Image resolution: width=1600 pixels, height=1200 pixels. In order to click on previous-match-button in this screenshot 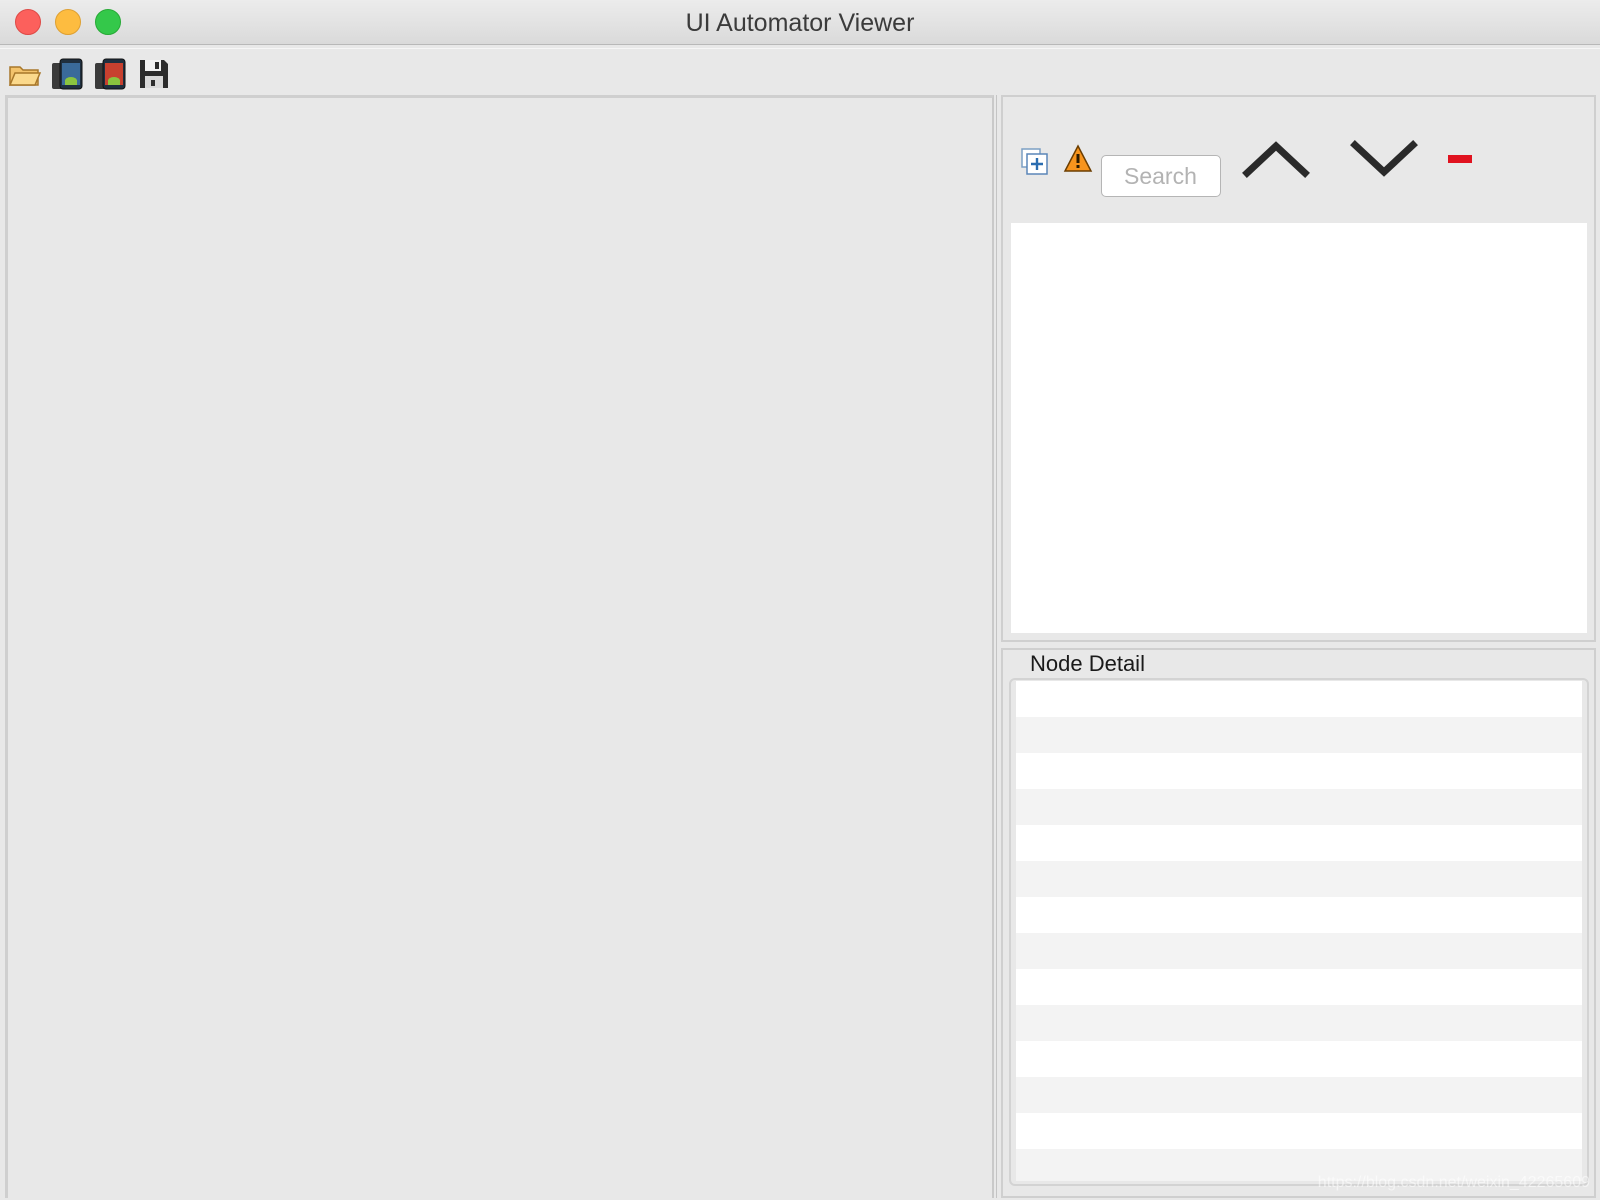, I will do `click(1276, 159)`.